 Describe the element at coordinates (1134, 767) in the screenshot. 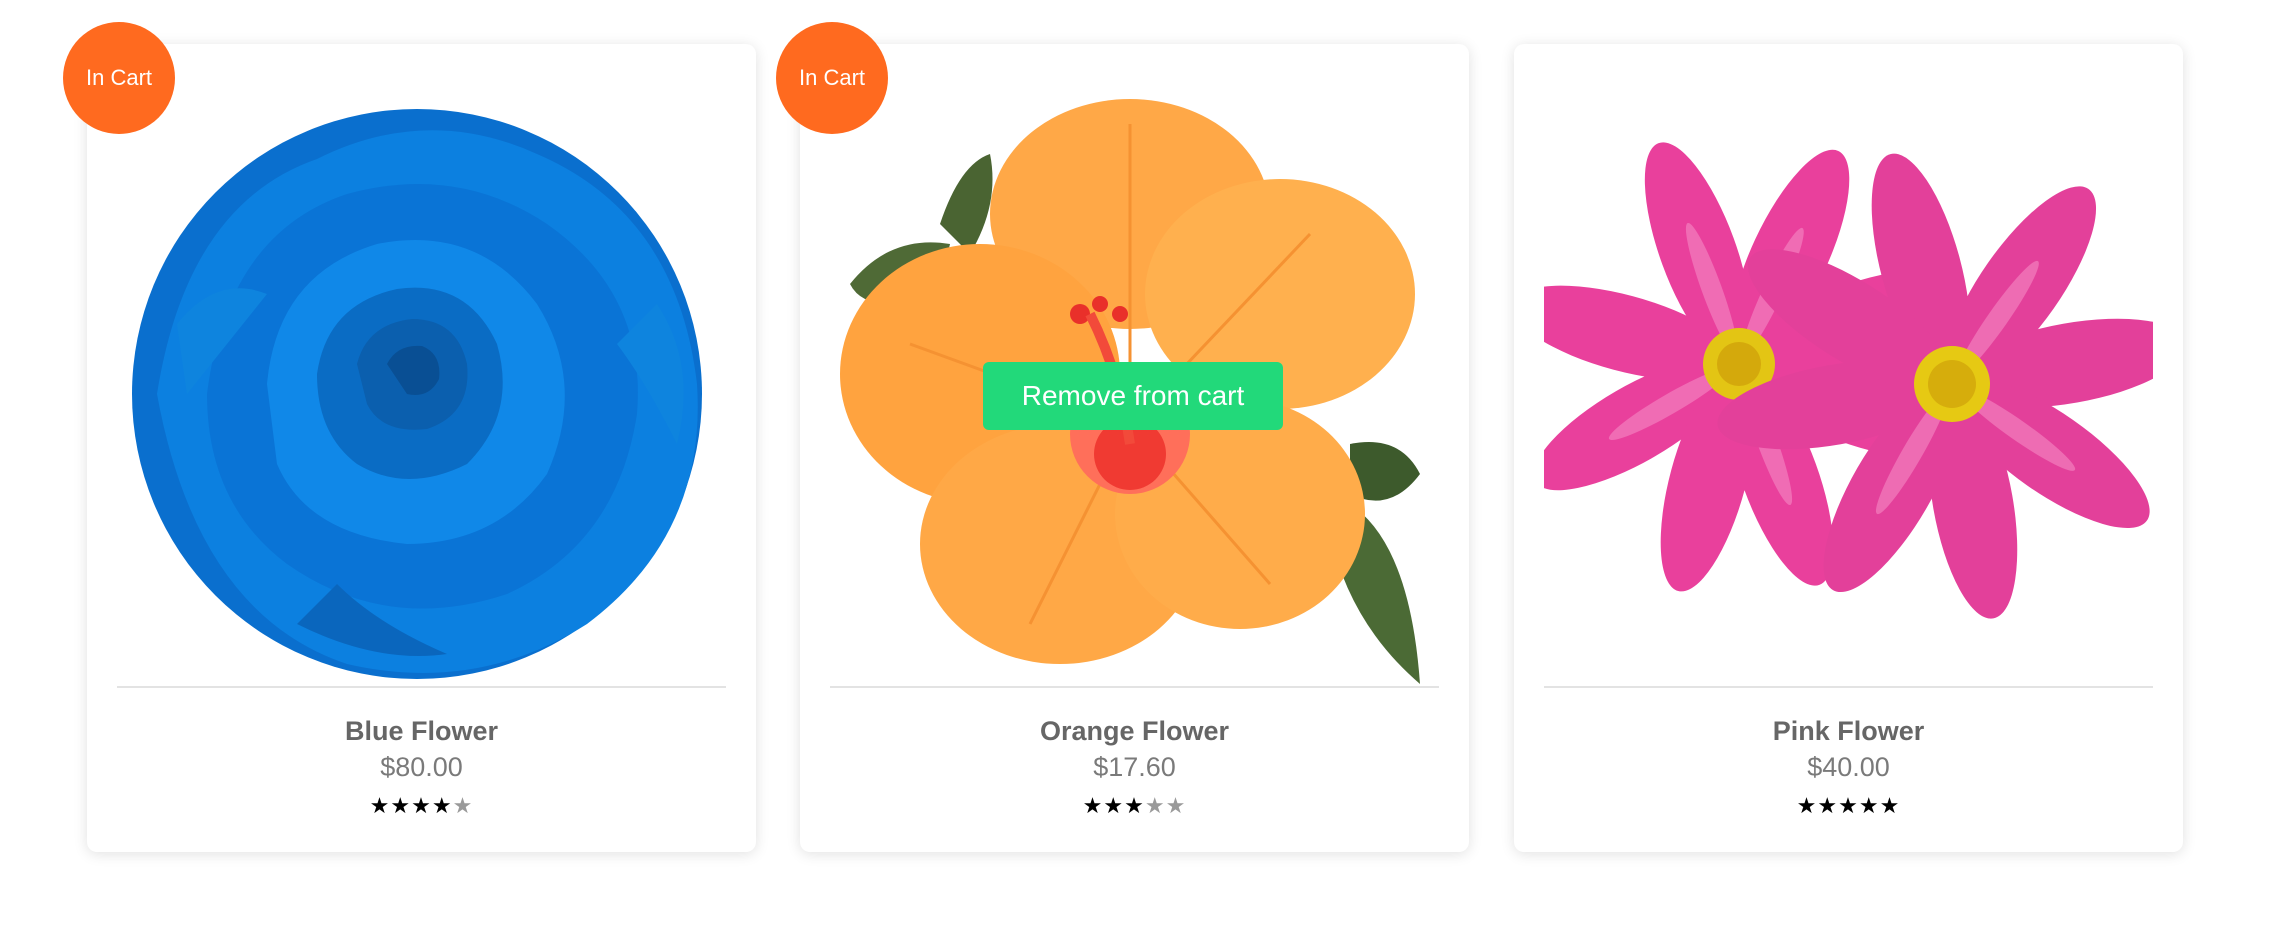

I see `product-price: $17.60` at that location.